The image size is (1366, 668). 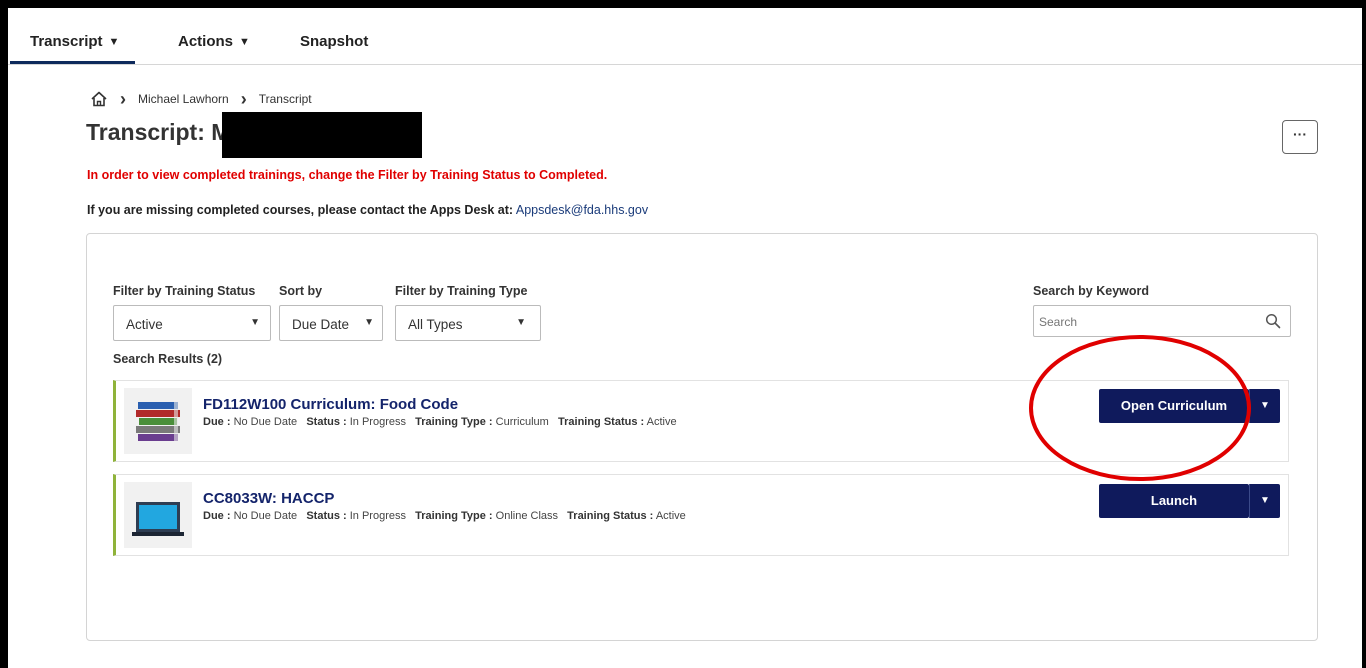 I want to click on tab-actions: Actions ▼, so click(x=214, y=36).